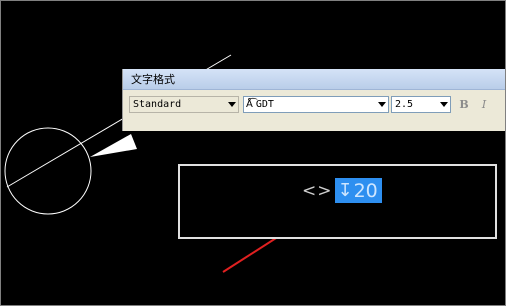  I want to click on selected-value: 20, so click(365, 190).